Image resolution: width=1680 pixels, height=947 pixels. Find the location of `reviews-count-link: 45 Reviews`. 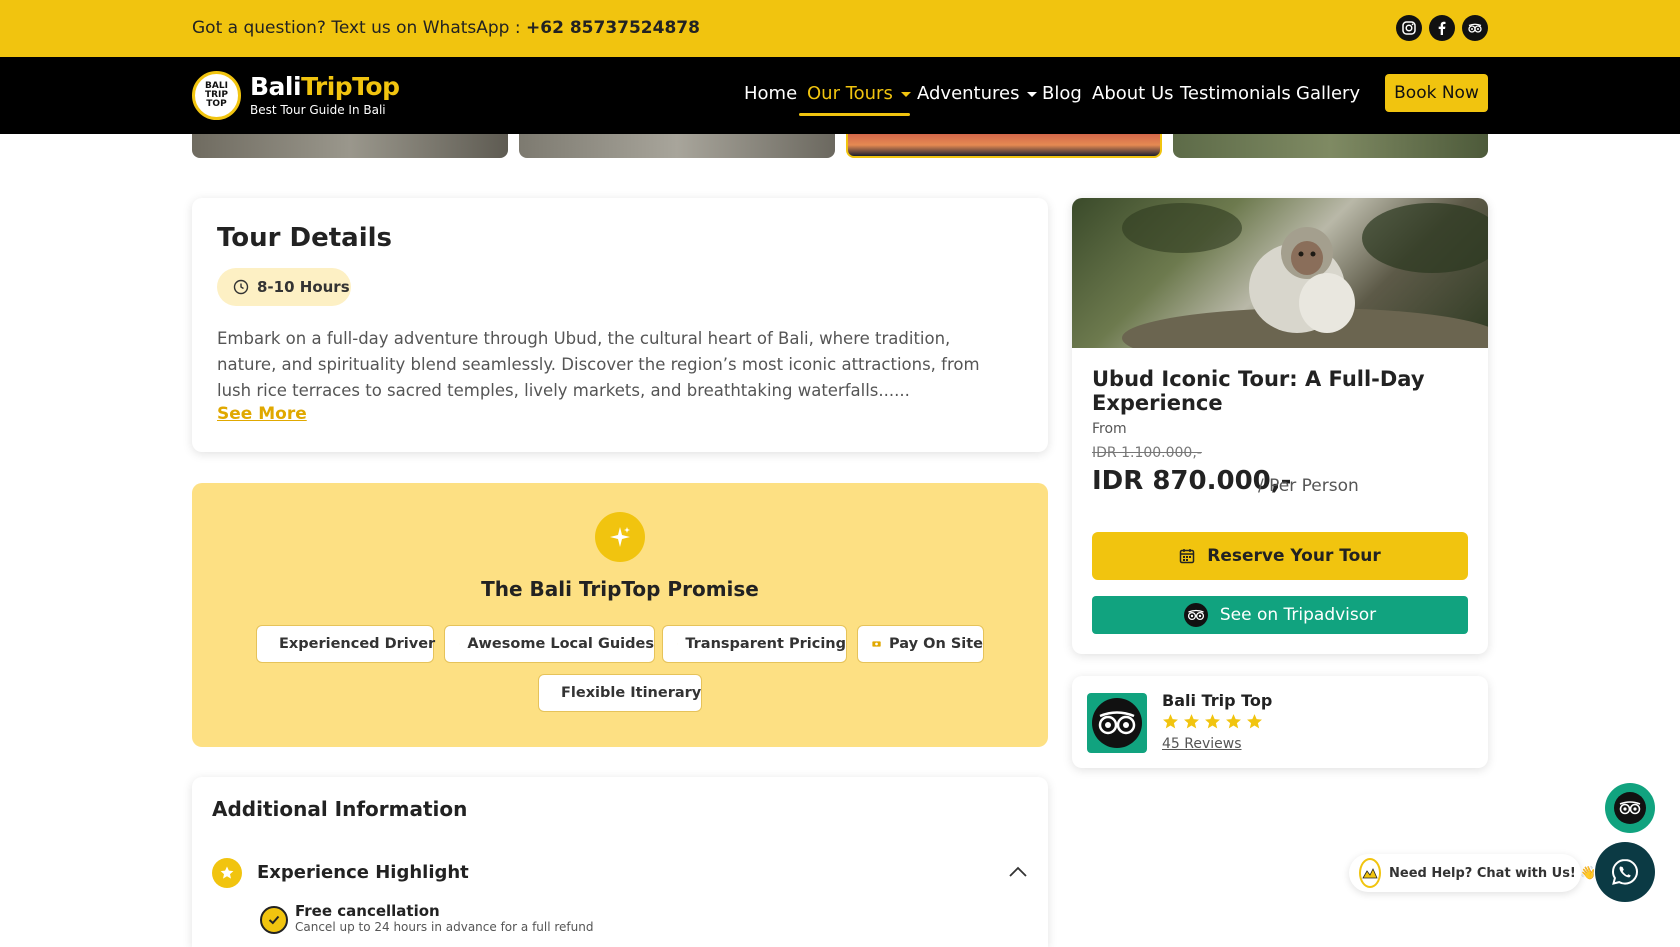

reviews-count-link: 45 Reviews is located at coordinates (1202, 744).